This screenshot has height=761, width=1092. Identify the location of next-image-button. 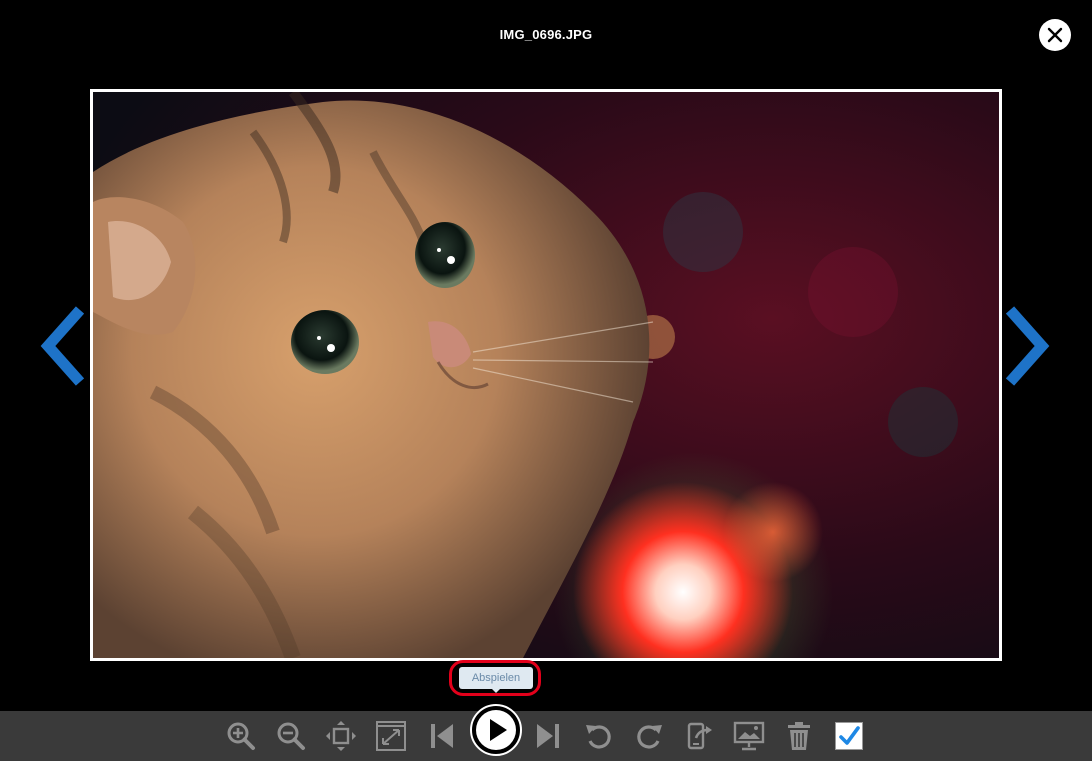
(1029, 346).